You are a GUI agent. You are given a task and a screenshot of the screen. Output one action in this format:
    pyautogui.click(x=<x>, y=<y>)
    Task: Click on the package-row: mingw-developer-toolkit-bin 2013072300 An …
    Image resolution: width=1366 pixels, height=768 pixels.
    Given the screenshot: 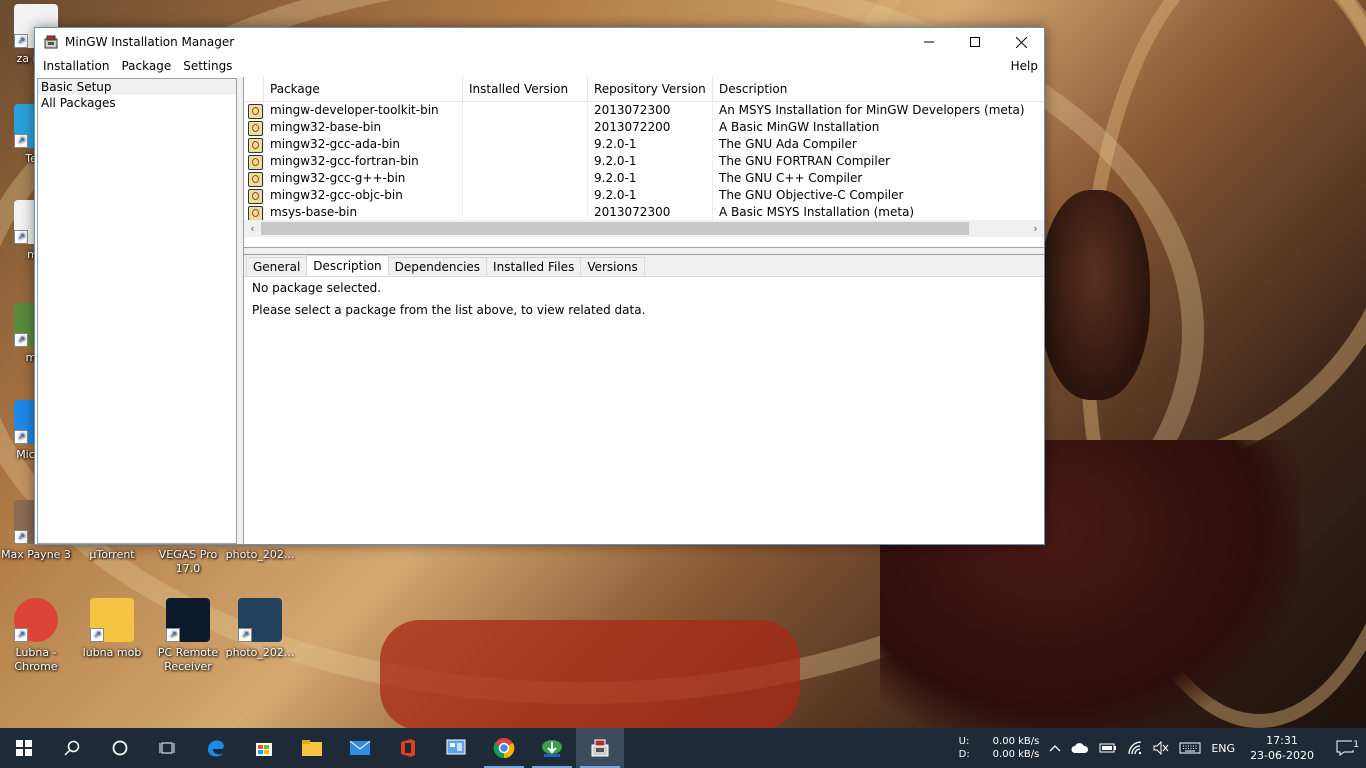 What is the action you would take?
    pyautogui.click(x=644, y=110)
    